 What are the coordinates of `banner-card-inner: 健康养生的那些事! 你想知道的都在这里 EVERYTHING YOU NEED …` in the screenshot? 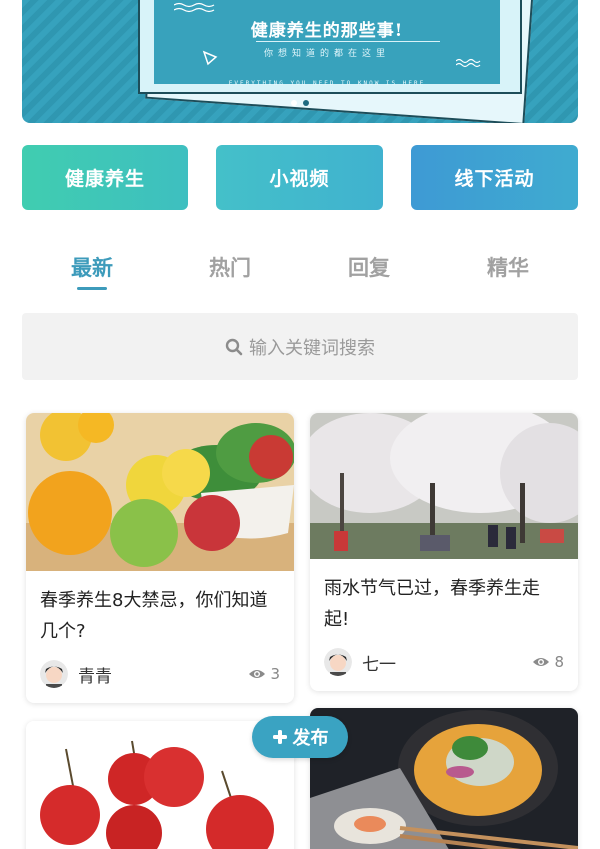 It's located at (327, 43).